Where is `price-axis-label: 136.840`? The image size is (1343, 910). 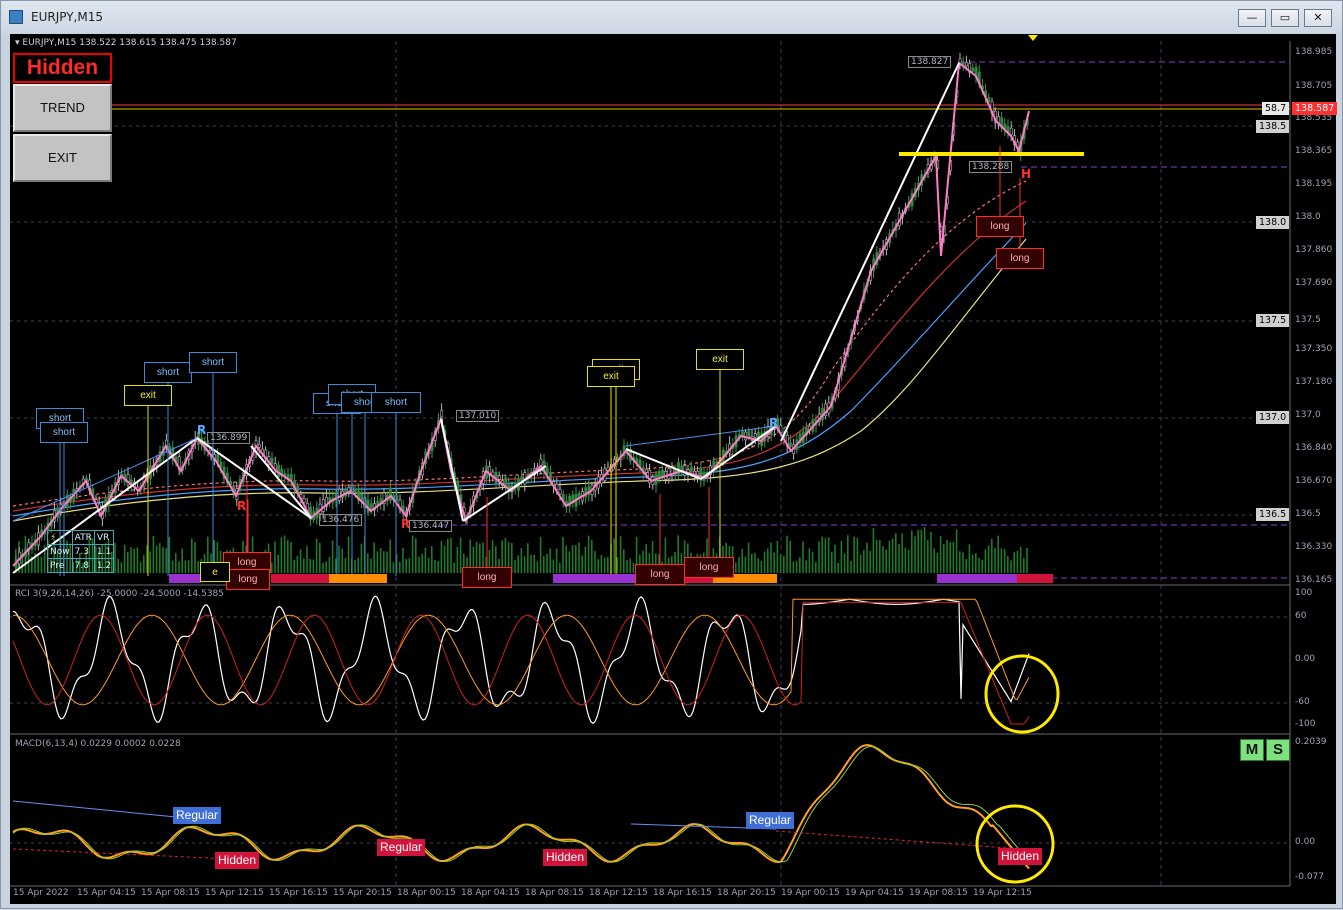 price-axis-label: 136.840 is located at coordinates (1314, 448).